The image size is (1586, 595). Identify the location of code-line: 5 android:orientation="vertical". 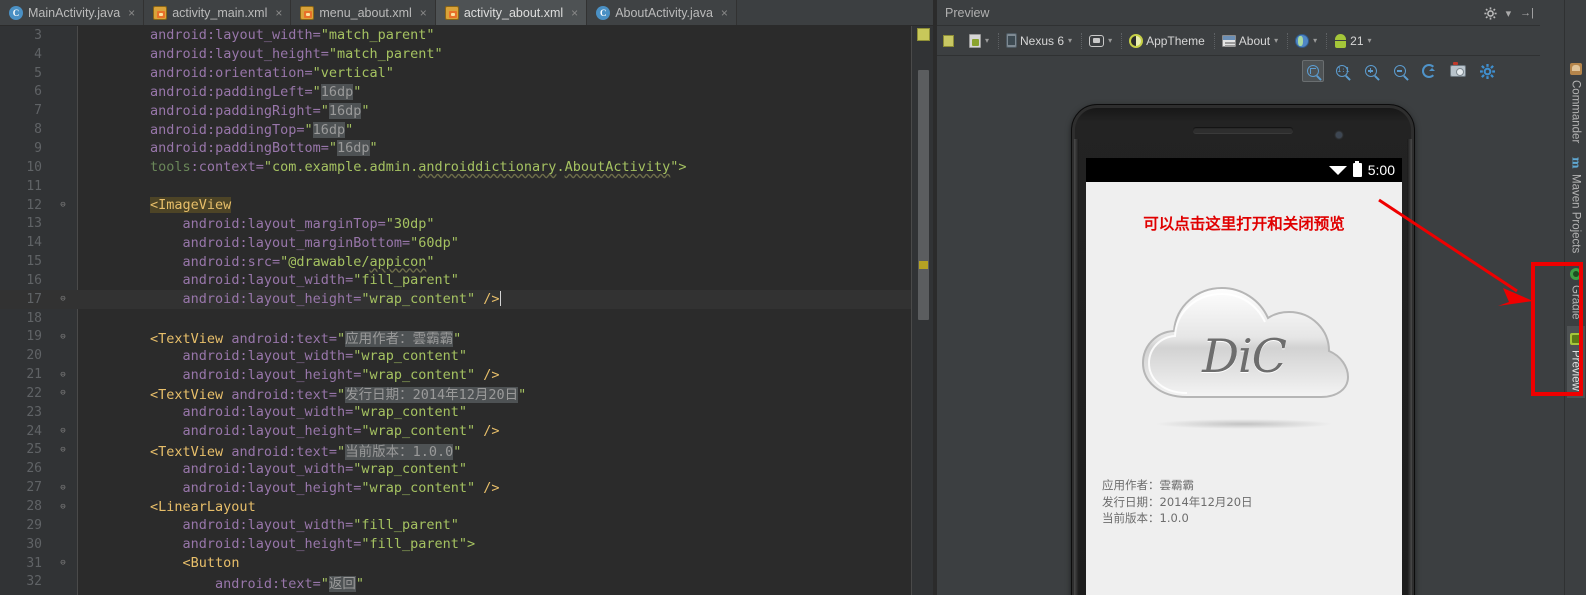
(455, 73).